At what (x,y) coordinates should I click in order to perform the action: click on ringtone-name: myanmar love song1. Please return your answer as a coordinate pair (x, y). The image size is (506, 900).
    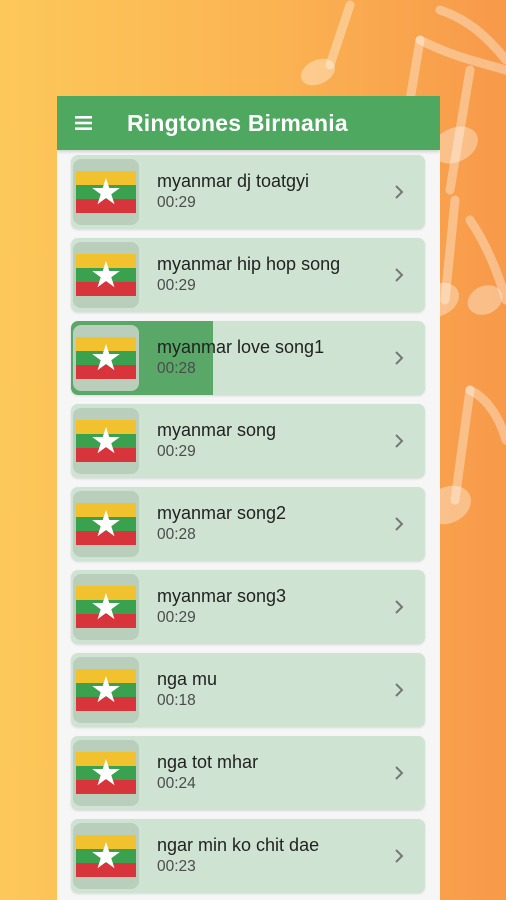
    Looking at the image, I should click on (241, 347).